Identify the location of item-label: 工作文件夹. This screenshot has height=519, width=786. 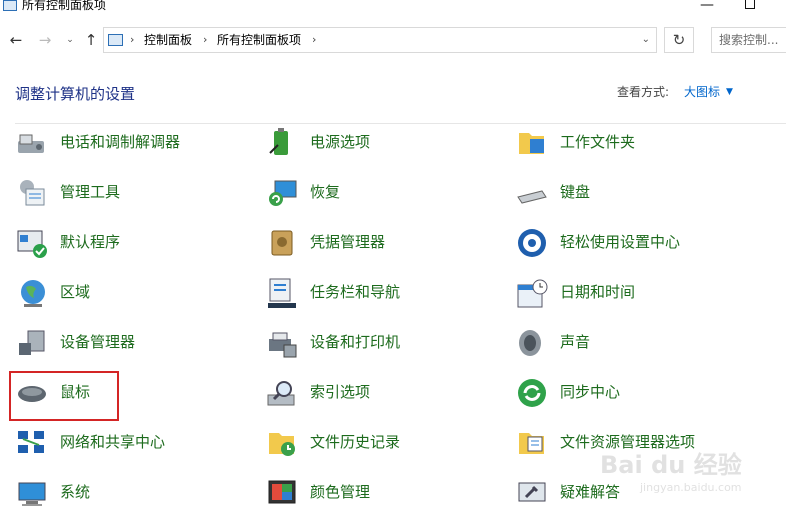
(598, 142).